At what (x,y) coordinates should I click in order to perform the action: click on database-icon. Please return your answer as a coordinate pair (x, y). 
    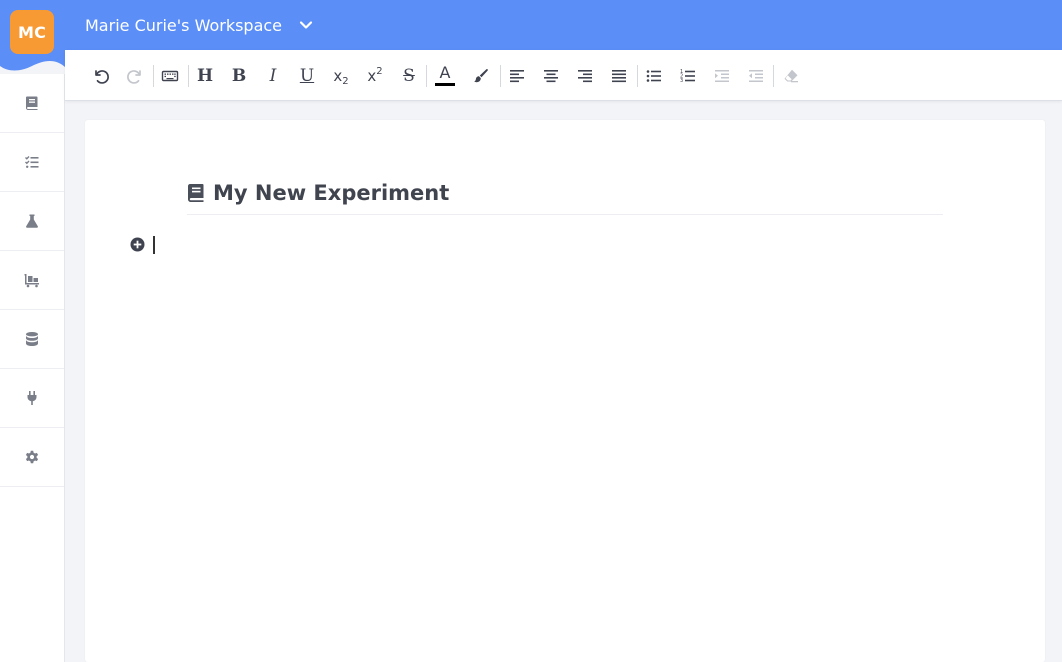
    Looking at the image, I should click on (32, 339).